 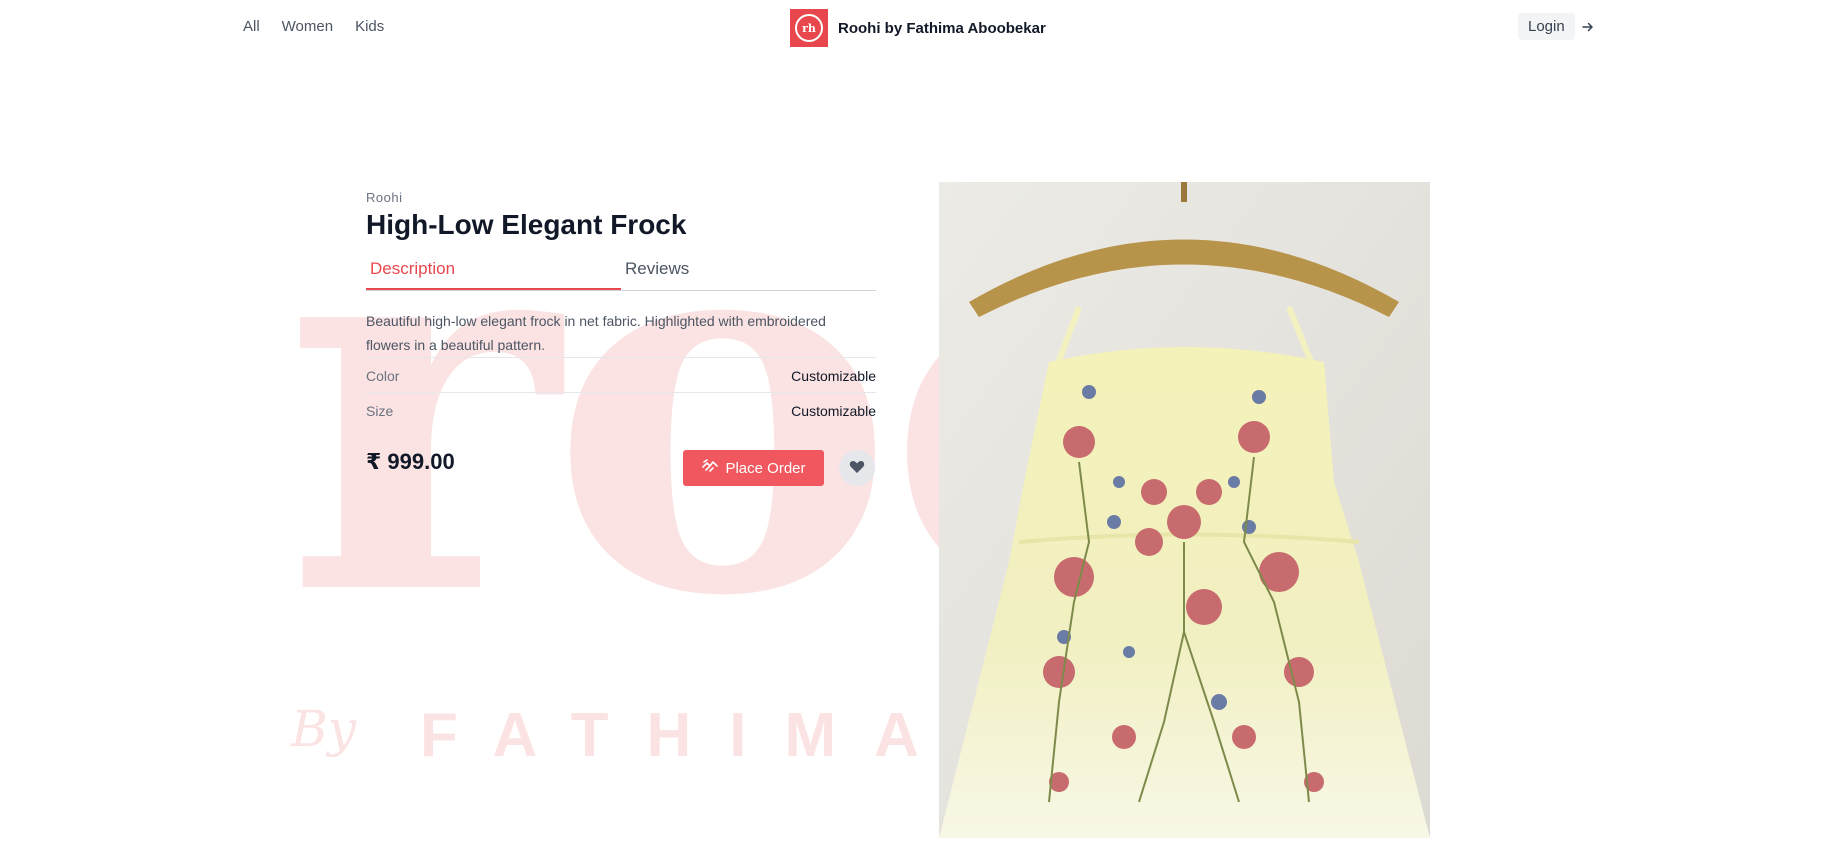 What do you see at coordinates (1588, 27) in the screenshot?
I see `arrow-right-icon` at bounding box center [1588, 27].